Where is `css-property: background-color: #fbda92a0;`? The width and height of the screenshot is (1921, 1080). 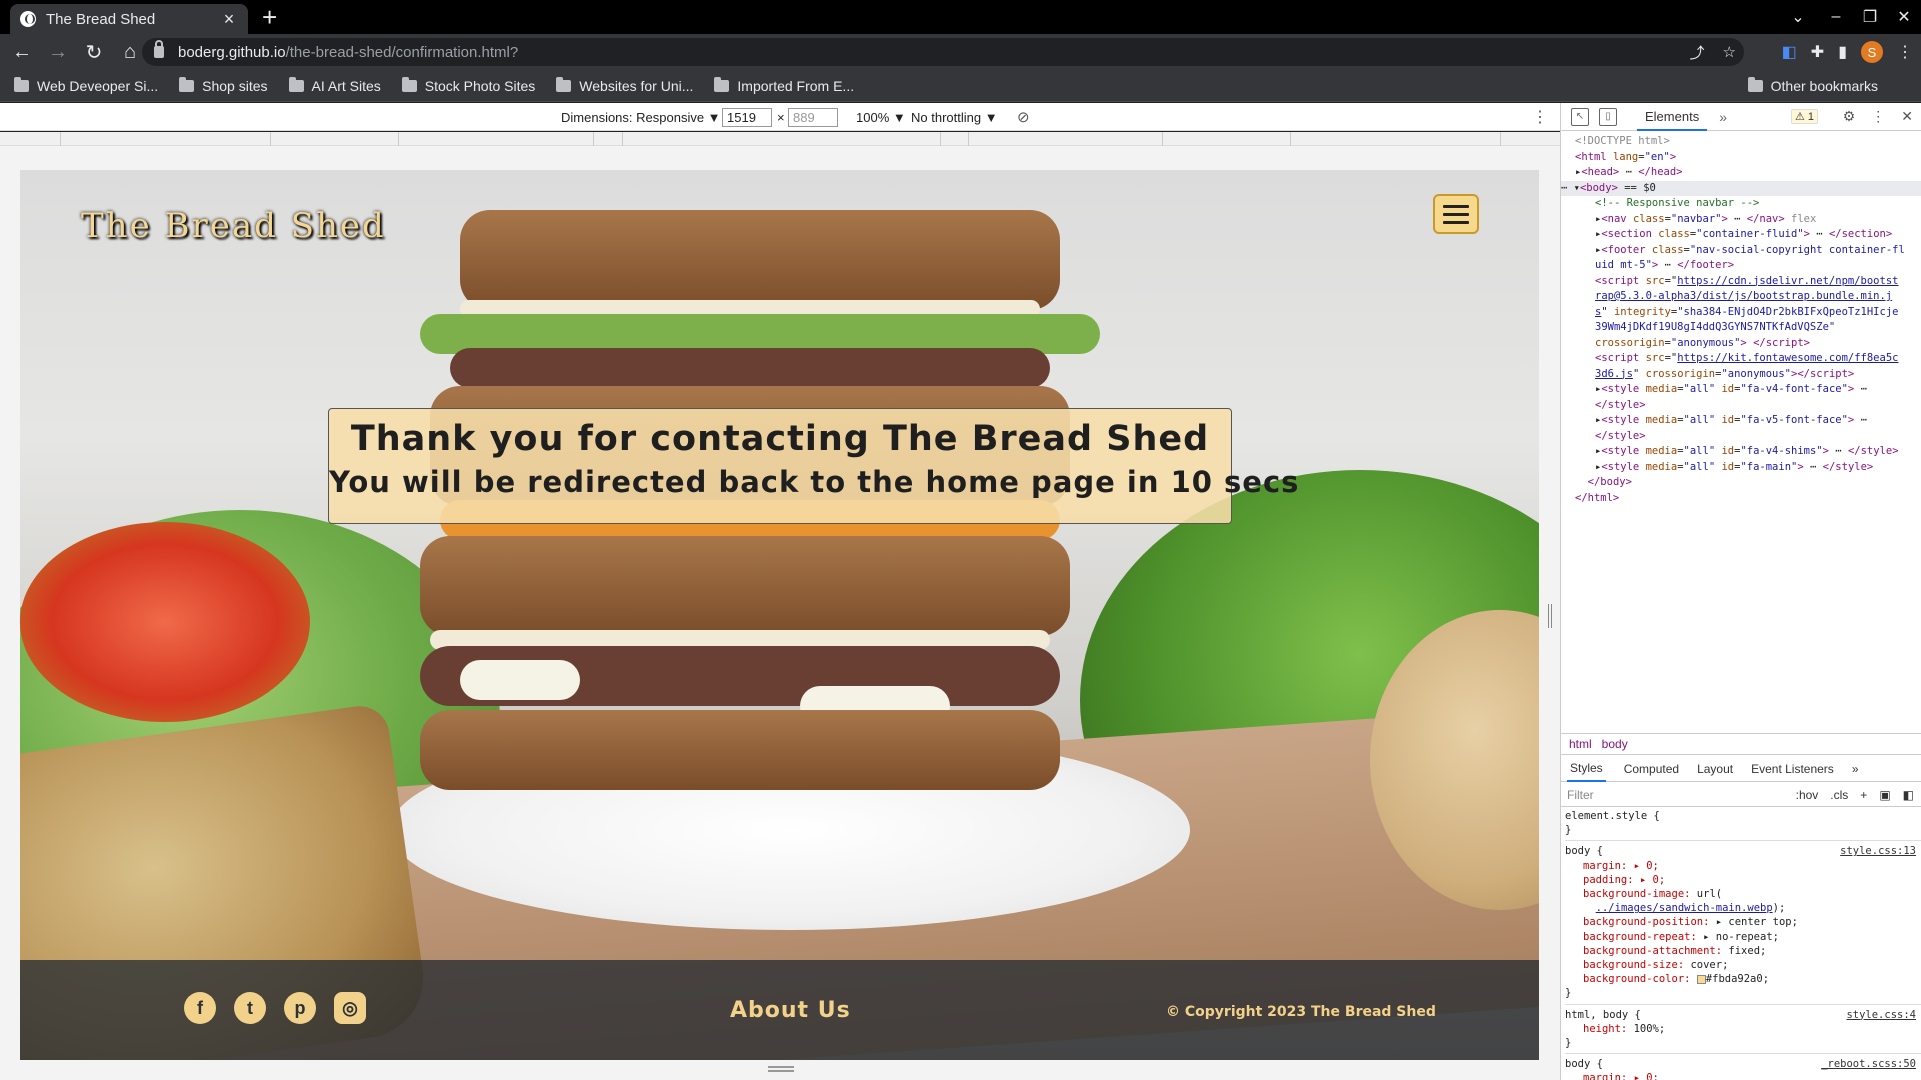 css-property: background-color: #fbda92a0; is located at coordinates (1743, 979).